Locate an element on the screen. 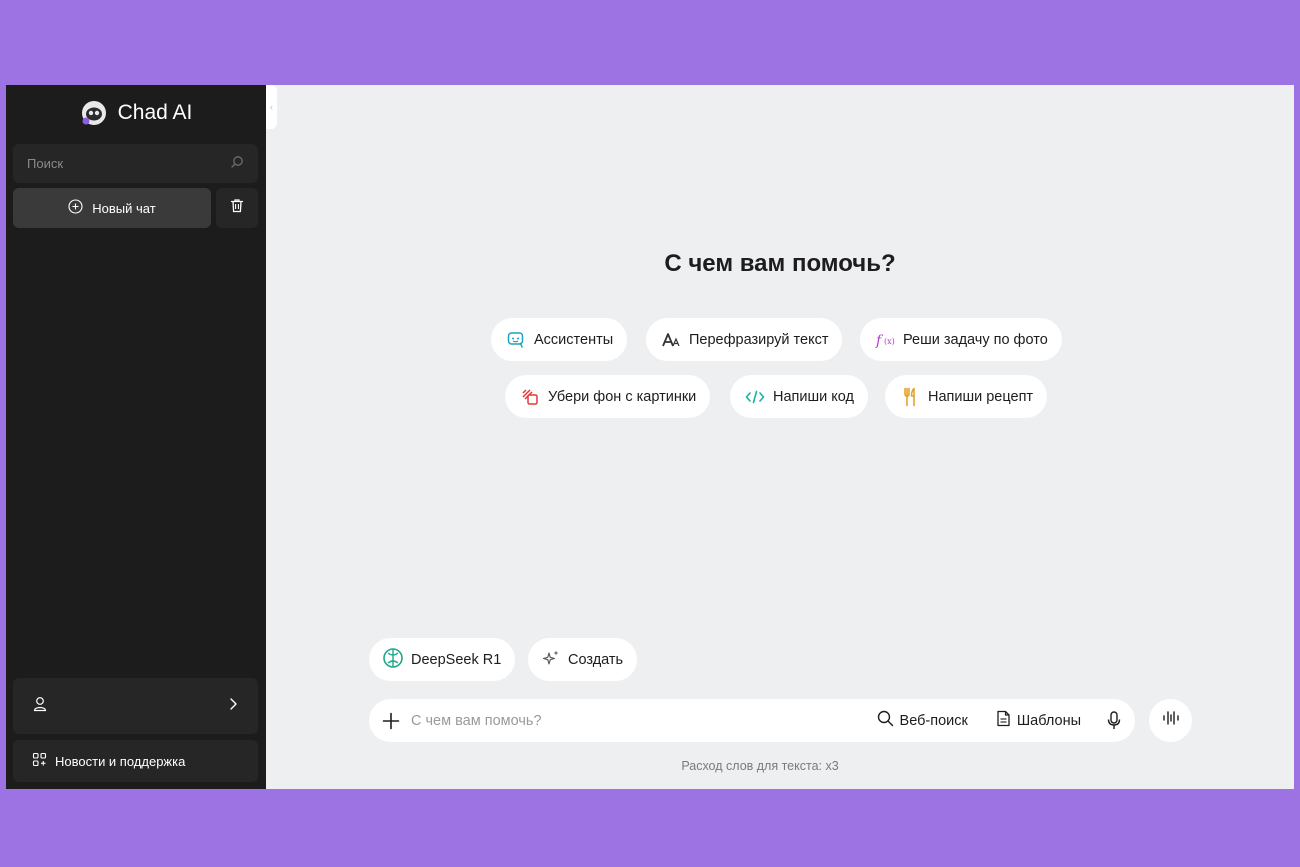 The image size is (1300, 867). search-input: Поиск is located at coordinates (135, 163).